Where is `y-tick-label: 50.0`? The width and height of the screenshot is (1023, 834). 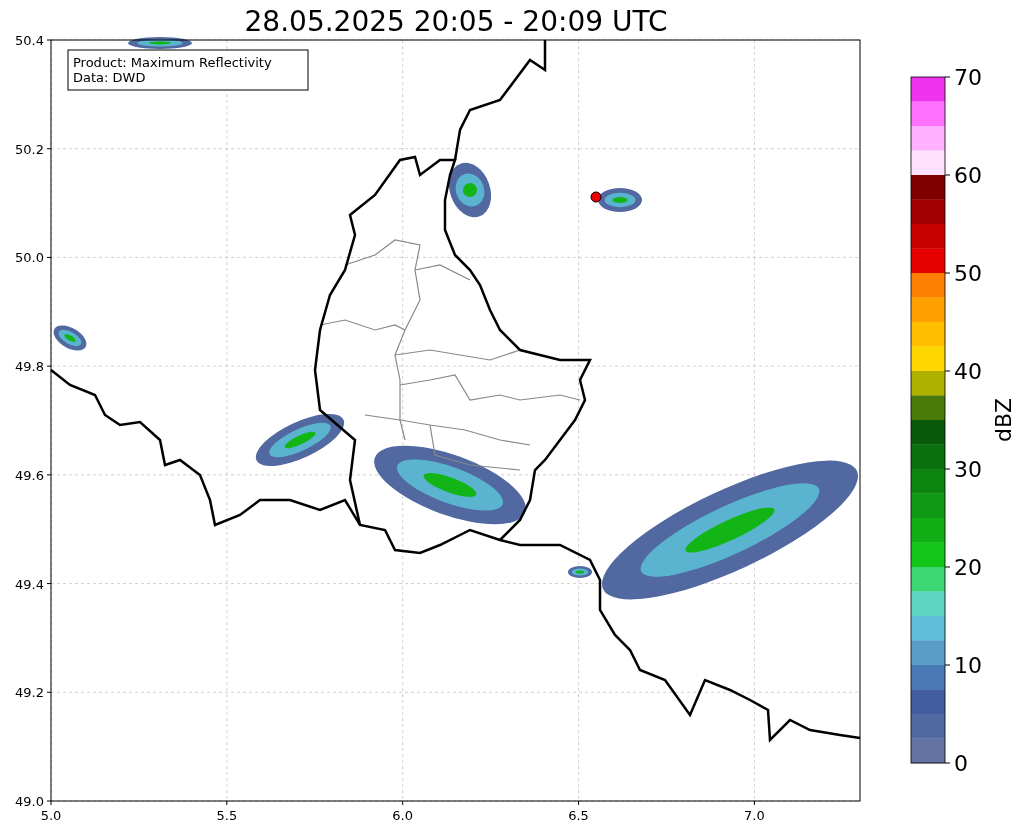
y-tick-label: 50.0 is located at coordinates (29, 258).